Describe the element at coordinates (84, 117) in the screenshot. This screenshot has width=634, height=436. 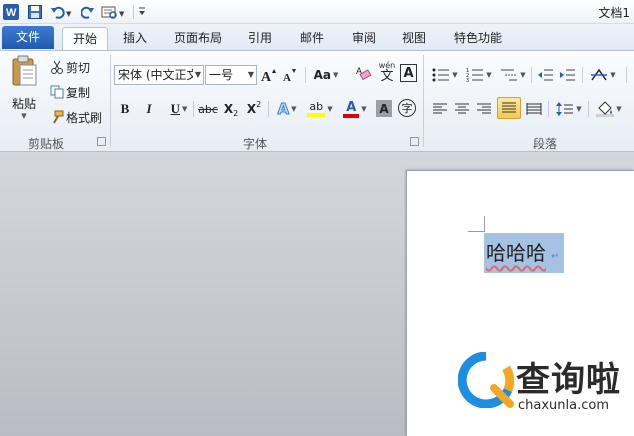
I see `format-painter-label: 格式刷` at that location.